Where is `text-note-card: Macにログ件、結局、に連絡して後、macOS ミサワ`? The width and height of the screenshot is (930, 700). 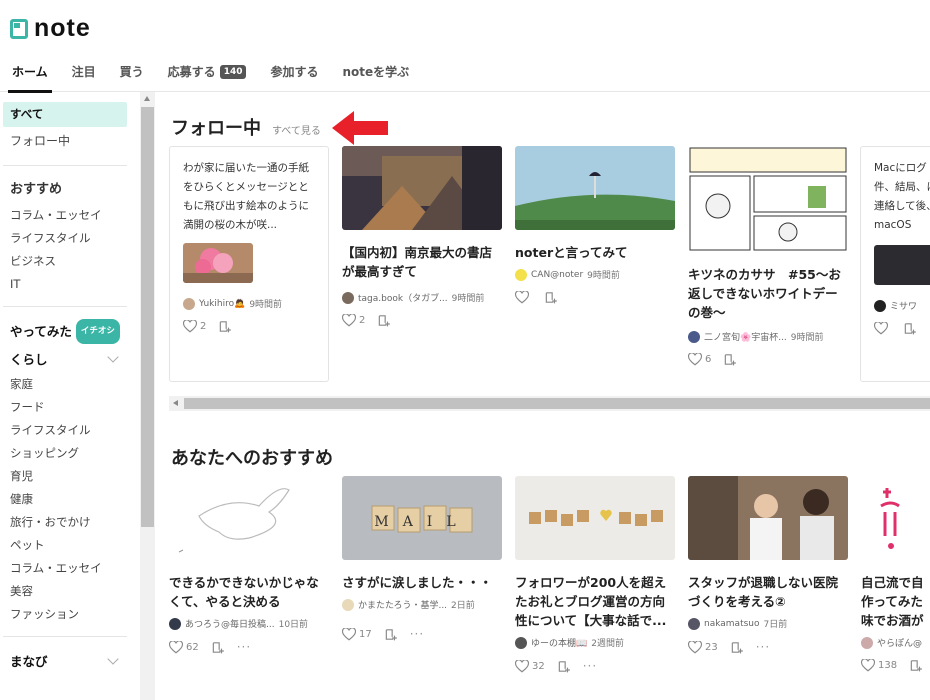 text-note-card: Macにログ件、結局、に連絡して後、macOS ミサワ is located at coordinates (895, 264).